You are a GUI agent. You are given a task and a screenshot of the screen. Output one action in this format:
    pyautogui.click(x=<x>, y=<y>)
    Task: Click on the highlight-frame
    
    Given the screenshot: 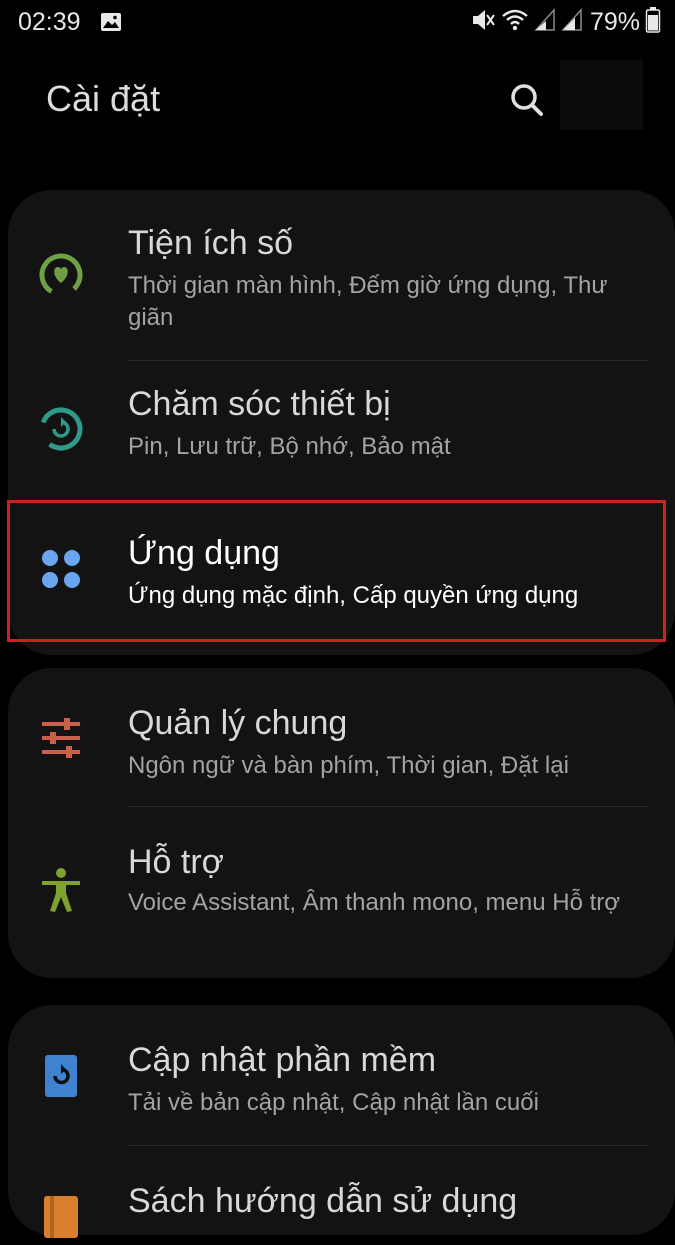 What is the action you would take?
    pyautogui.click(x=336, y=571)
    